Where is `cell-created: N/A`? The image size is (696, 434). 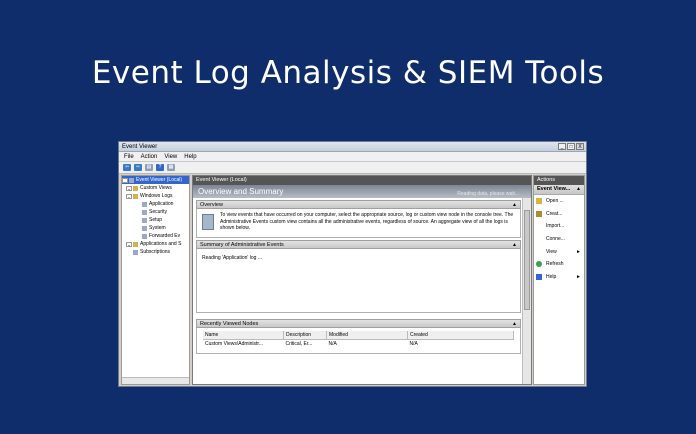 cell-created: N/A is located at coordinates (413, 343).